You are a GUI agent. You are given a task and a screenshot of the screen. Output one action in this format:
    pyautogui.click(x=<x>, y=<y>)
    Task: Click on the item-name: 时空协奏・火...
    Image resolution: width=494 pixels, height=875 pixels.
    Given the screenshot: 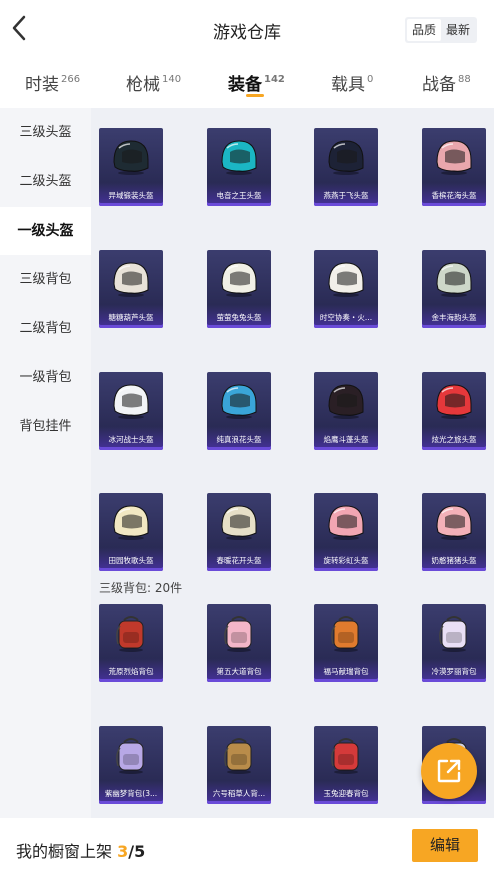 What is the action you would take?
    pyautogui.click(x=346, y=317)
    